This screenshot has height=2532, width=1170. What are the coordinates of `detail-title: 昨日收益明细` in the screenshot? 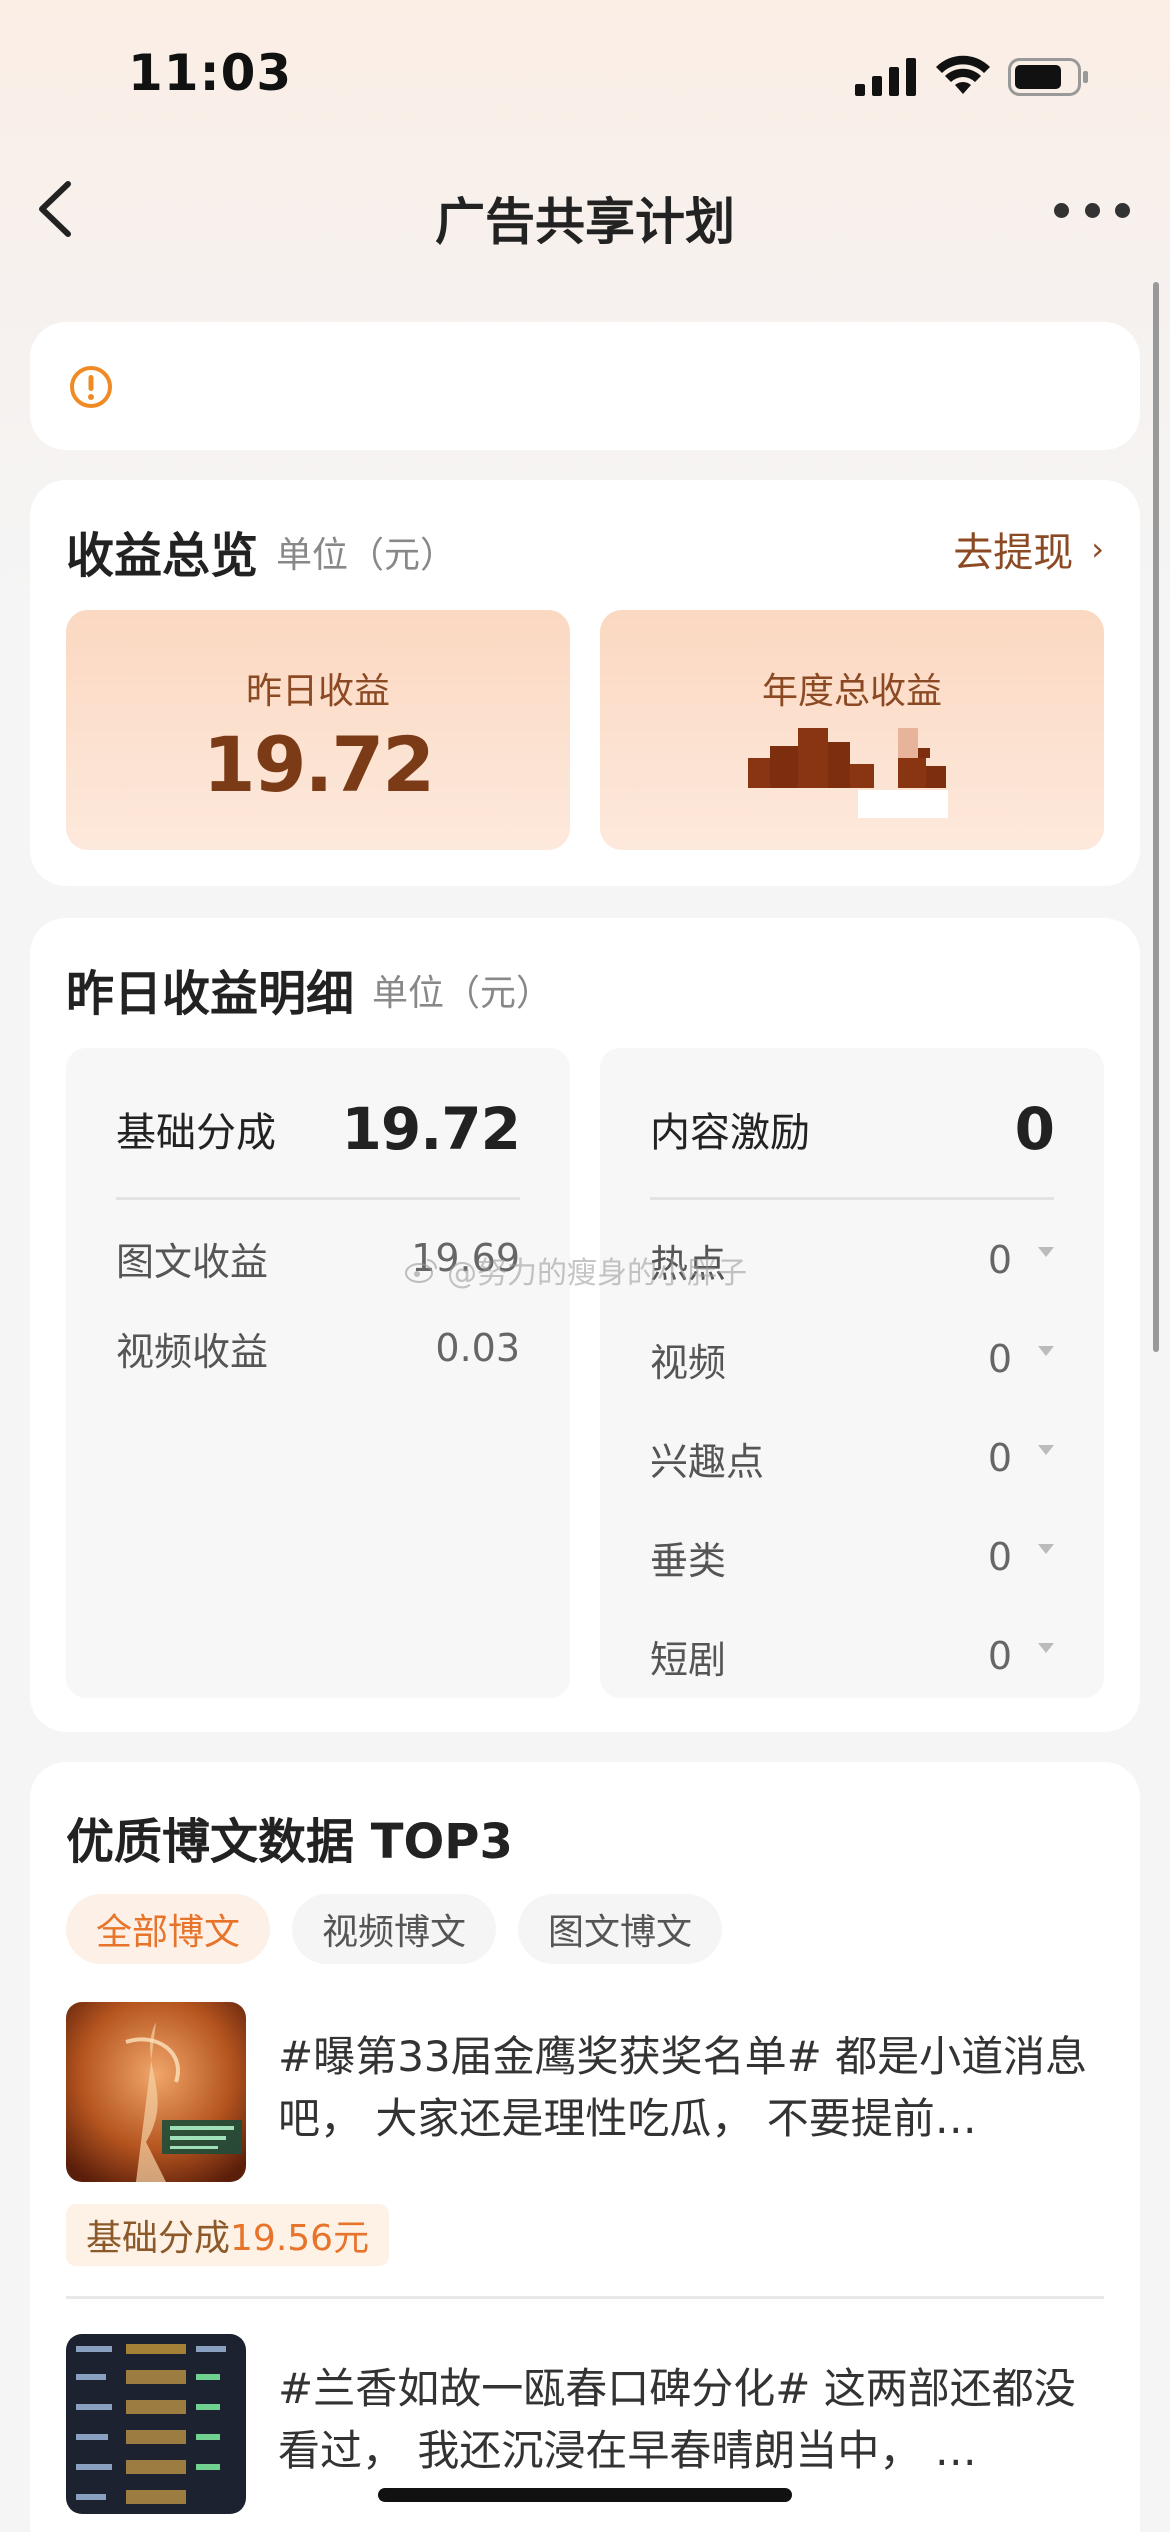 It's located at (210, 994).